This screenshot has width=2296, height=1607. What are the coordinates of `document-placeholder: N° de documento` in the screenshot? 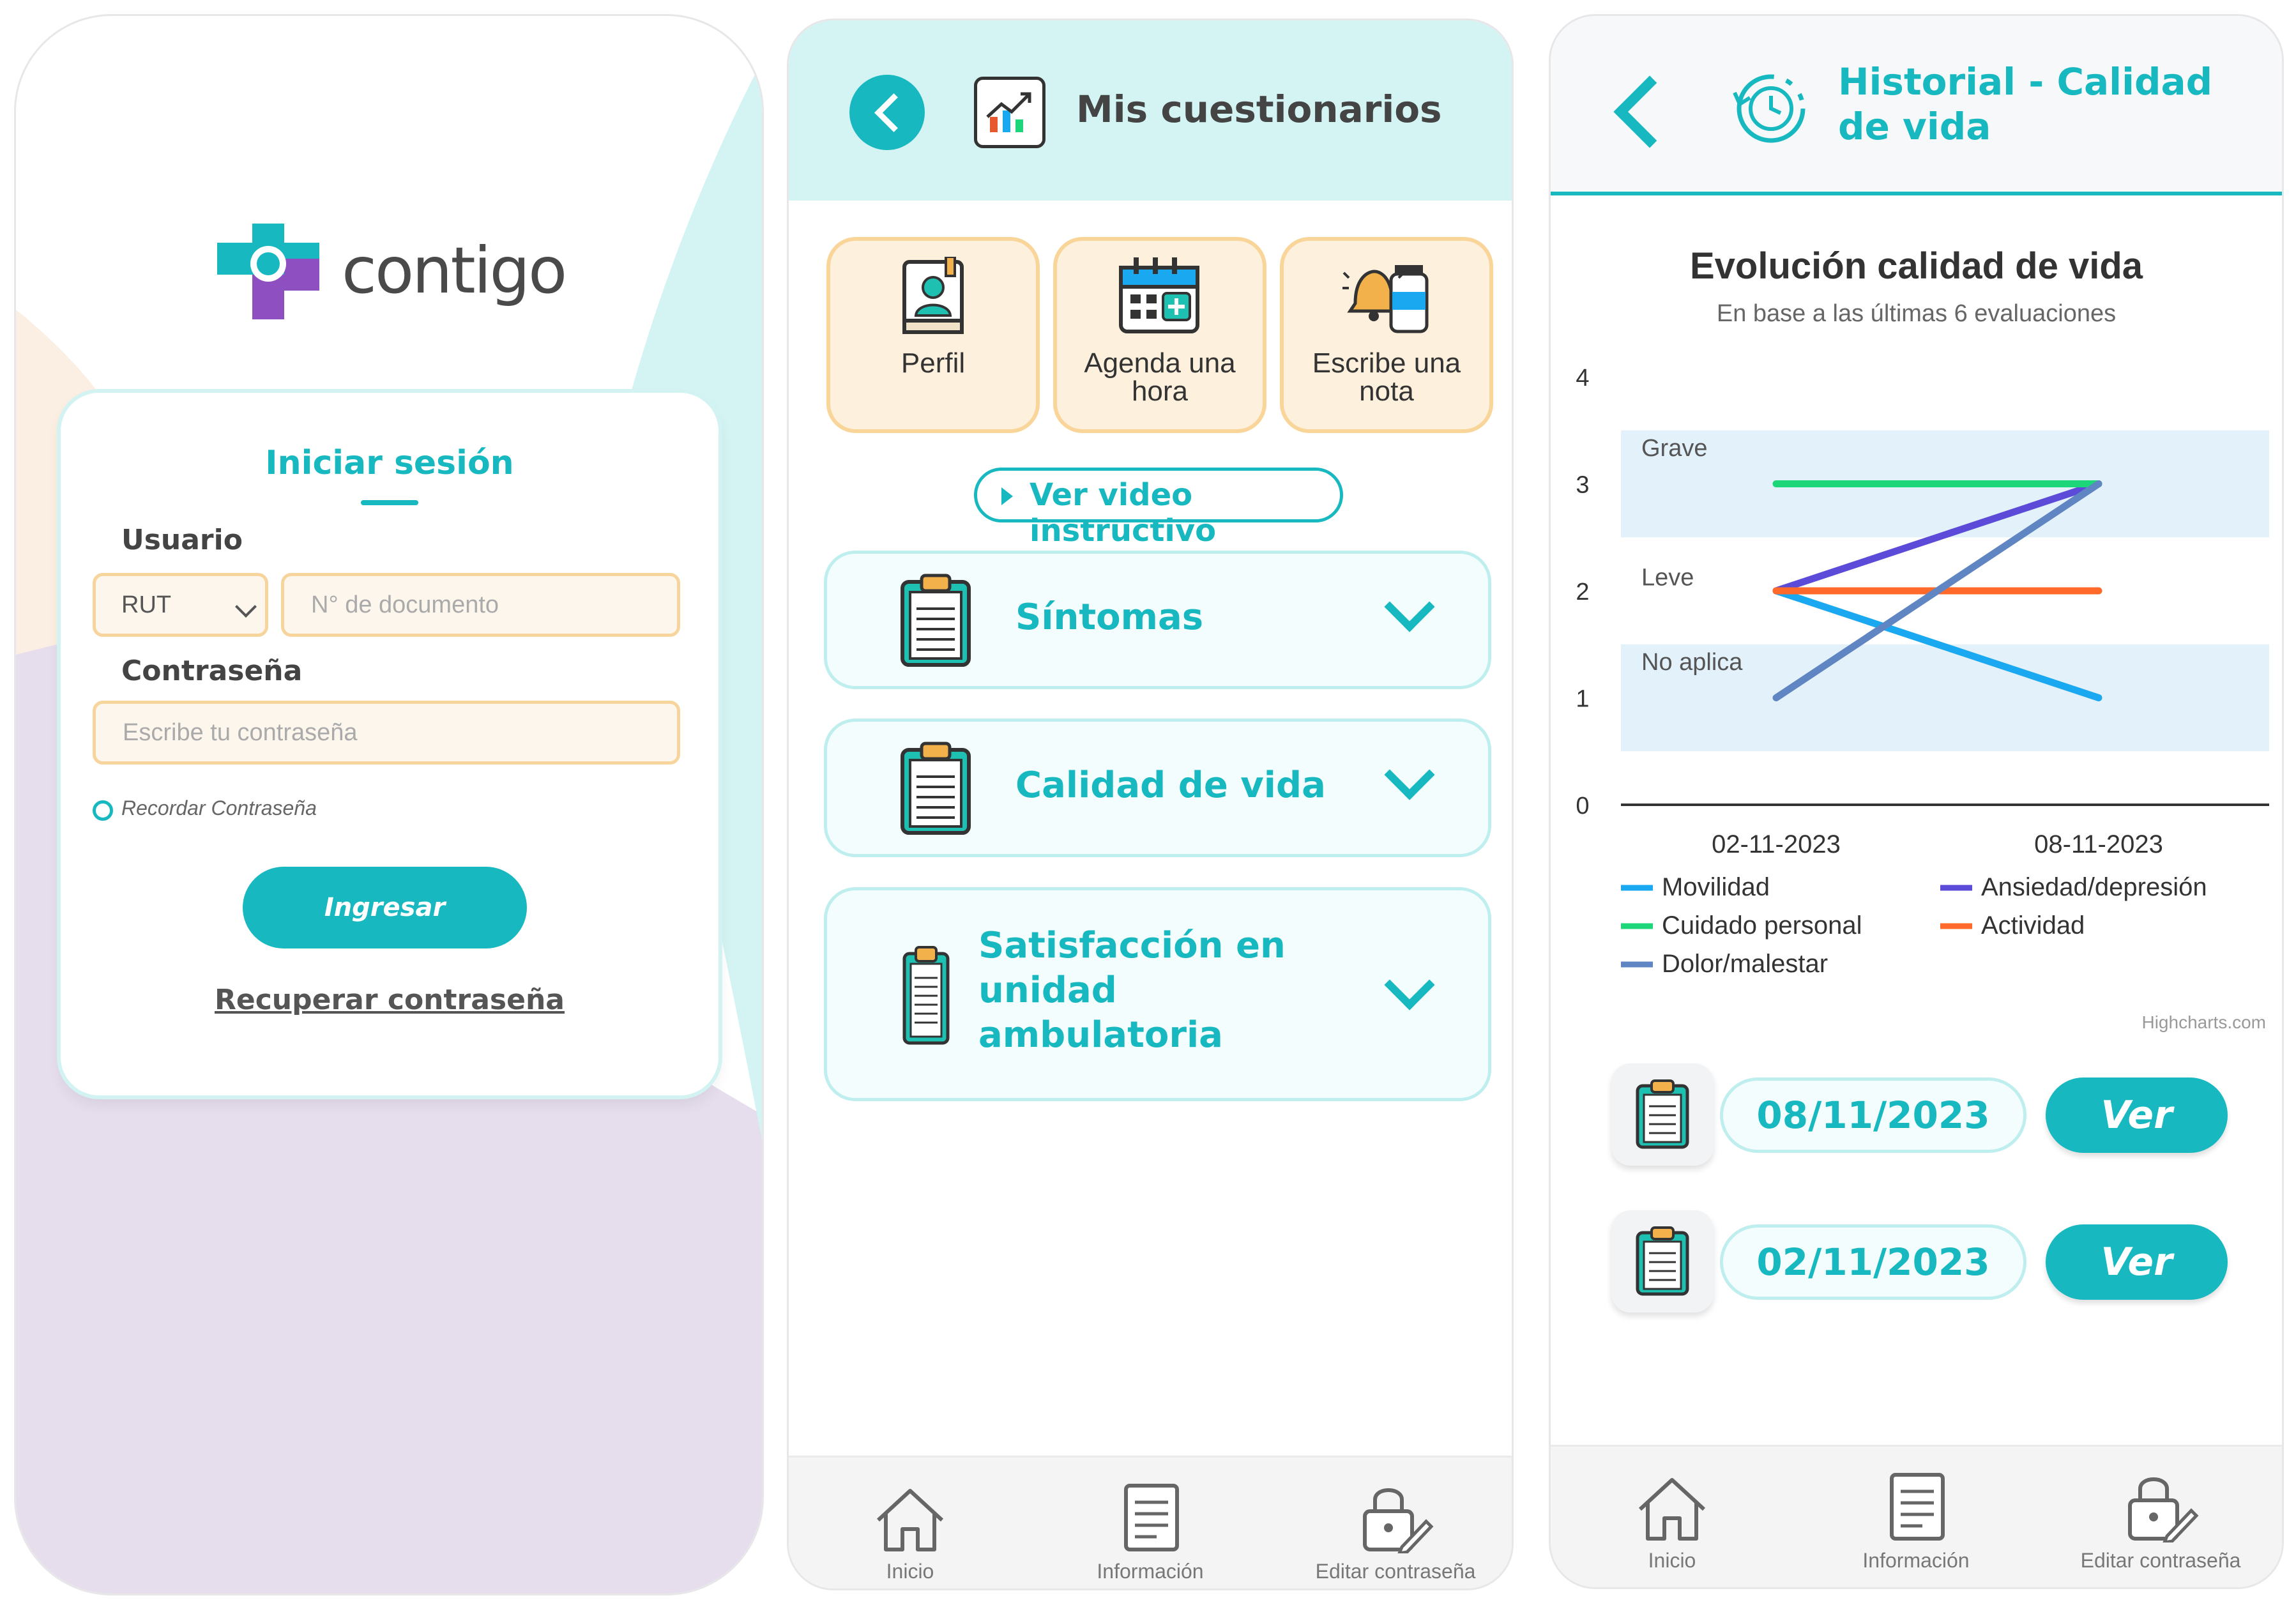 It's located at (405, 604).